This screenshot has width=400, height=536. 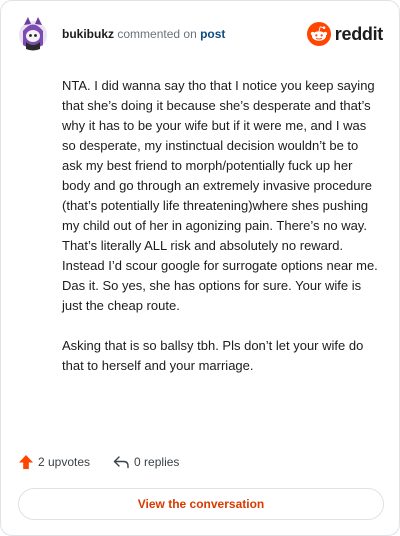 I want to click on reply-arrow-icon, so click(x=121, y=462).